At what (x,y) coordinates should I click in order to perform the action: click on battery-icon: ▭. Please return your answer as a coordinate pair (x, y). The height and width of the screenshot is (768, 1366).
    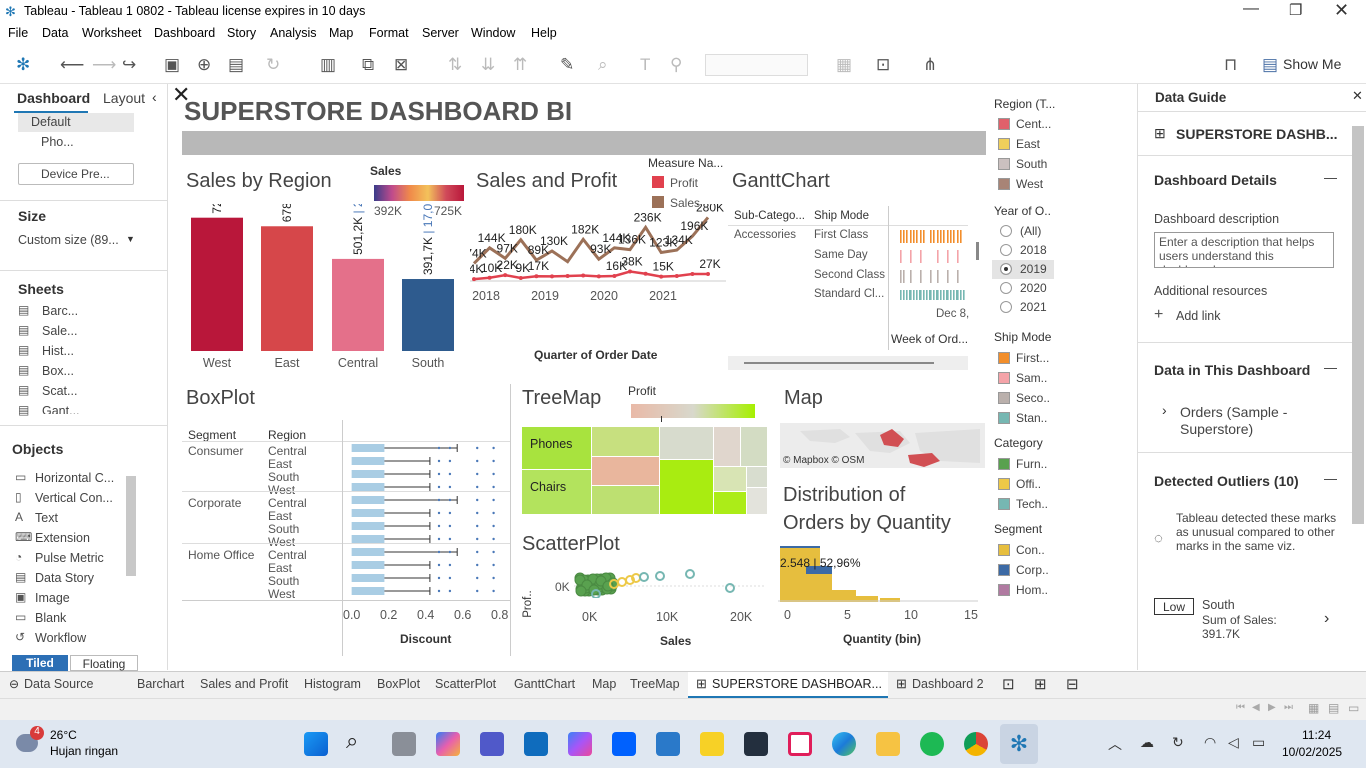
    Looking at the image, I should click on (1258, 742).